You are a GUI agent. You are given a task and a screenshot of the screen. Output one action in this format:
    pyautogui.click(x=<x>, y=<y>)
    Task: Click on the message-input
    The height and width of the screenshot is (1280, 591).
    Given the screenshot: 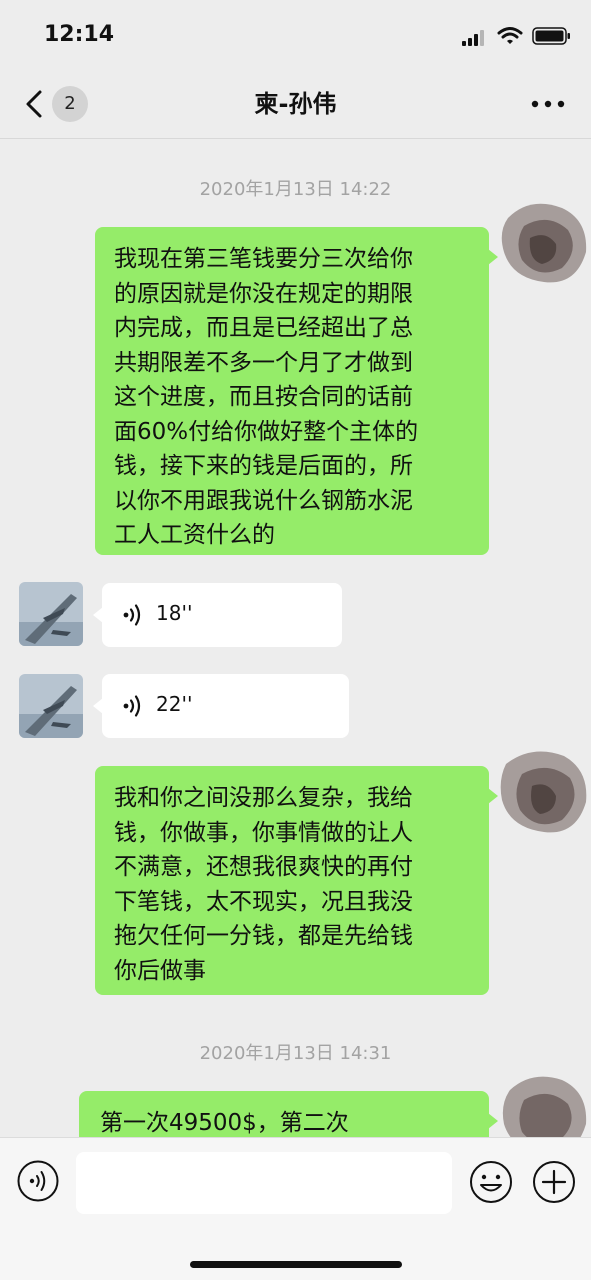 What is the action you would take?
    pyautogui.click(x=264, y=1183)
    